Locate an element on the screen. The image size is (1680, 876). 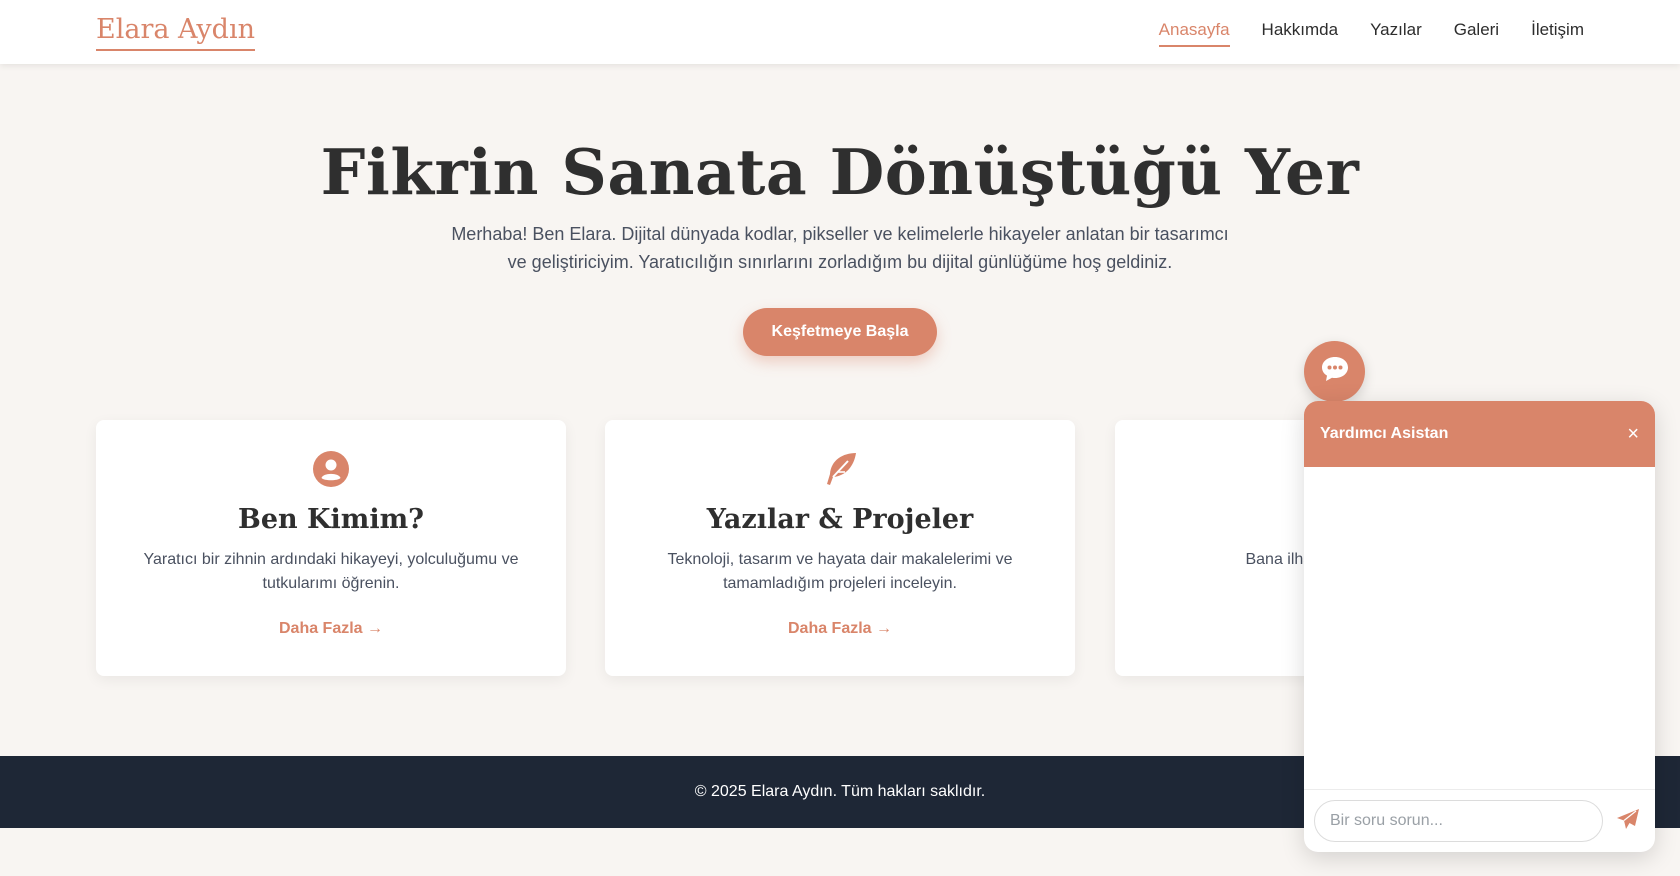
chat-input-bar is located at coordinates (1479, 820).